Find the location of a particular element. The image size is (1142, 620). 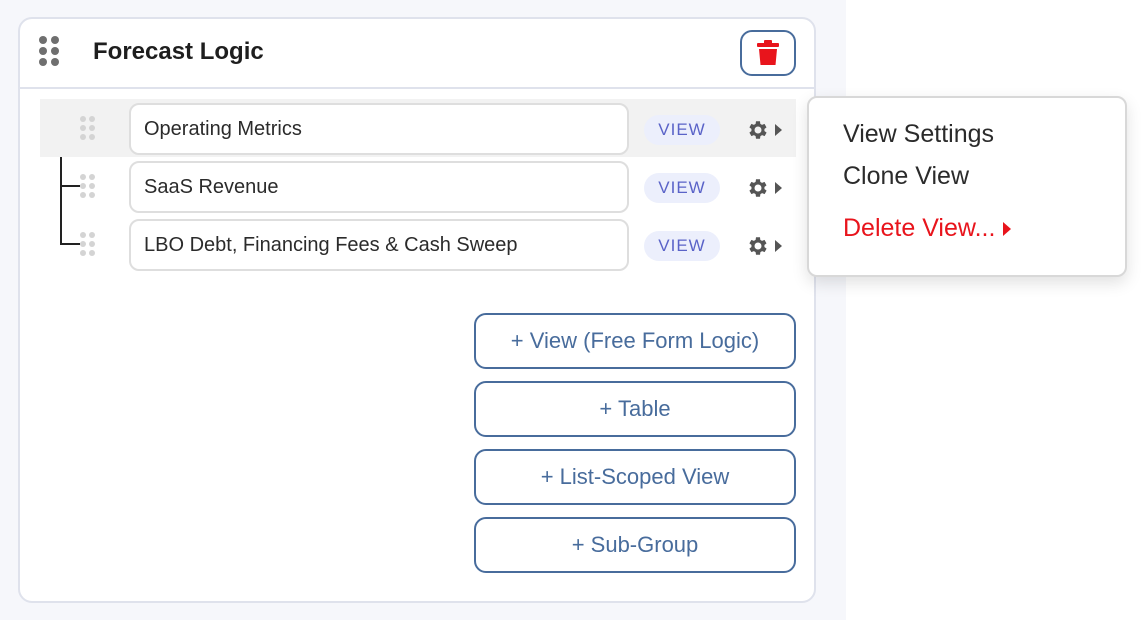

add-view-button: + View (Free Form Logic) is located at coordinates (635, 341).